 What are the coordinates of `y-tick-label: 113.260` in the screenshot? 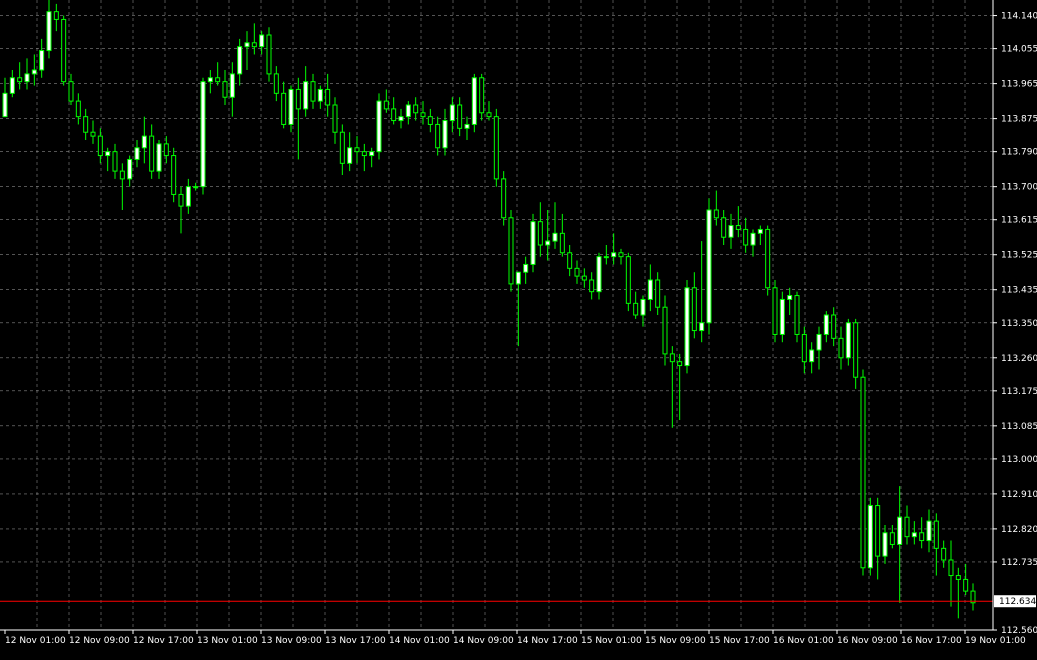 It's located at (1019, 359).